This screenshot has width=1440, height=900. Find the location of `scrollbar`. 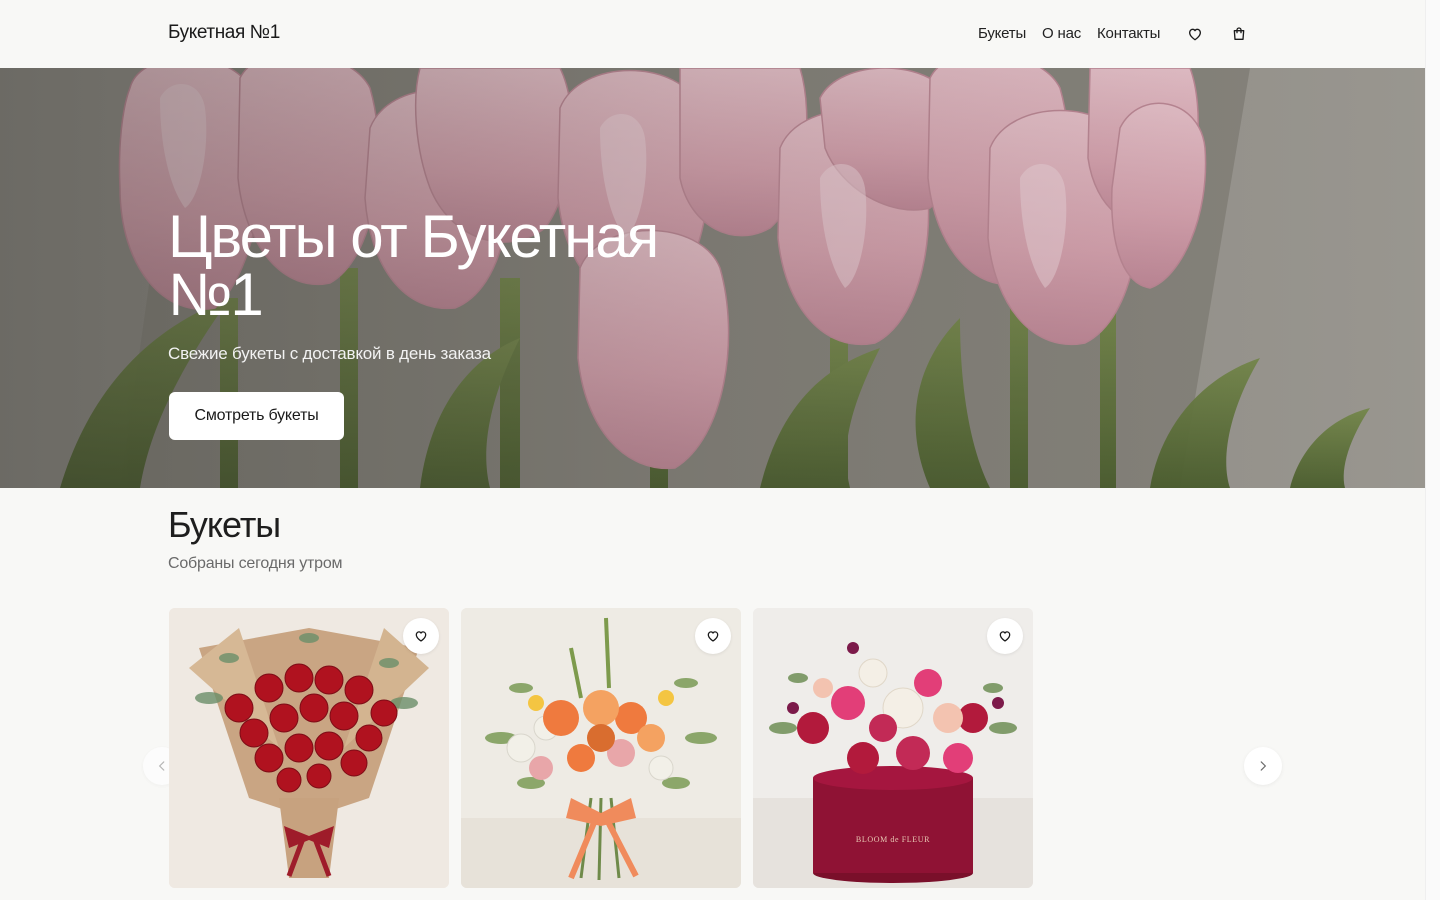

scrollbar is located at coordinates (1432, 450).